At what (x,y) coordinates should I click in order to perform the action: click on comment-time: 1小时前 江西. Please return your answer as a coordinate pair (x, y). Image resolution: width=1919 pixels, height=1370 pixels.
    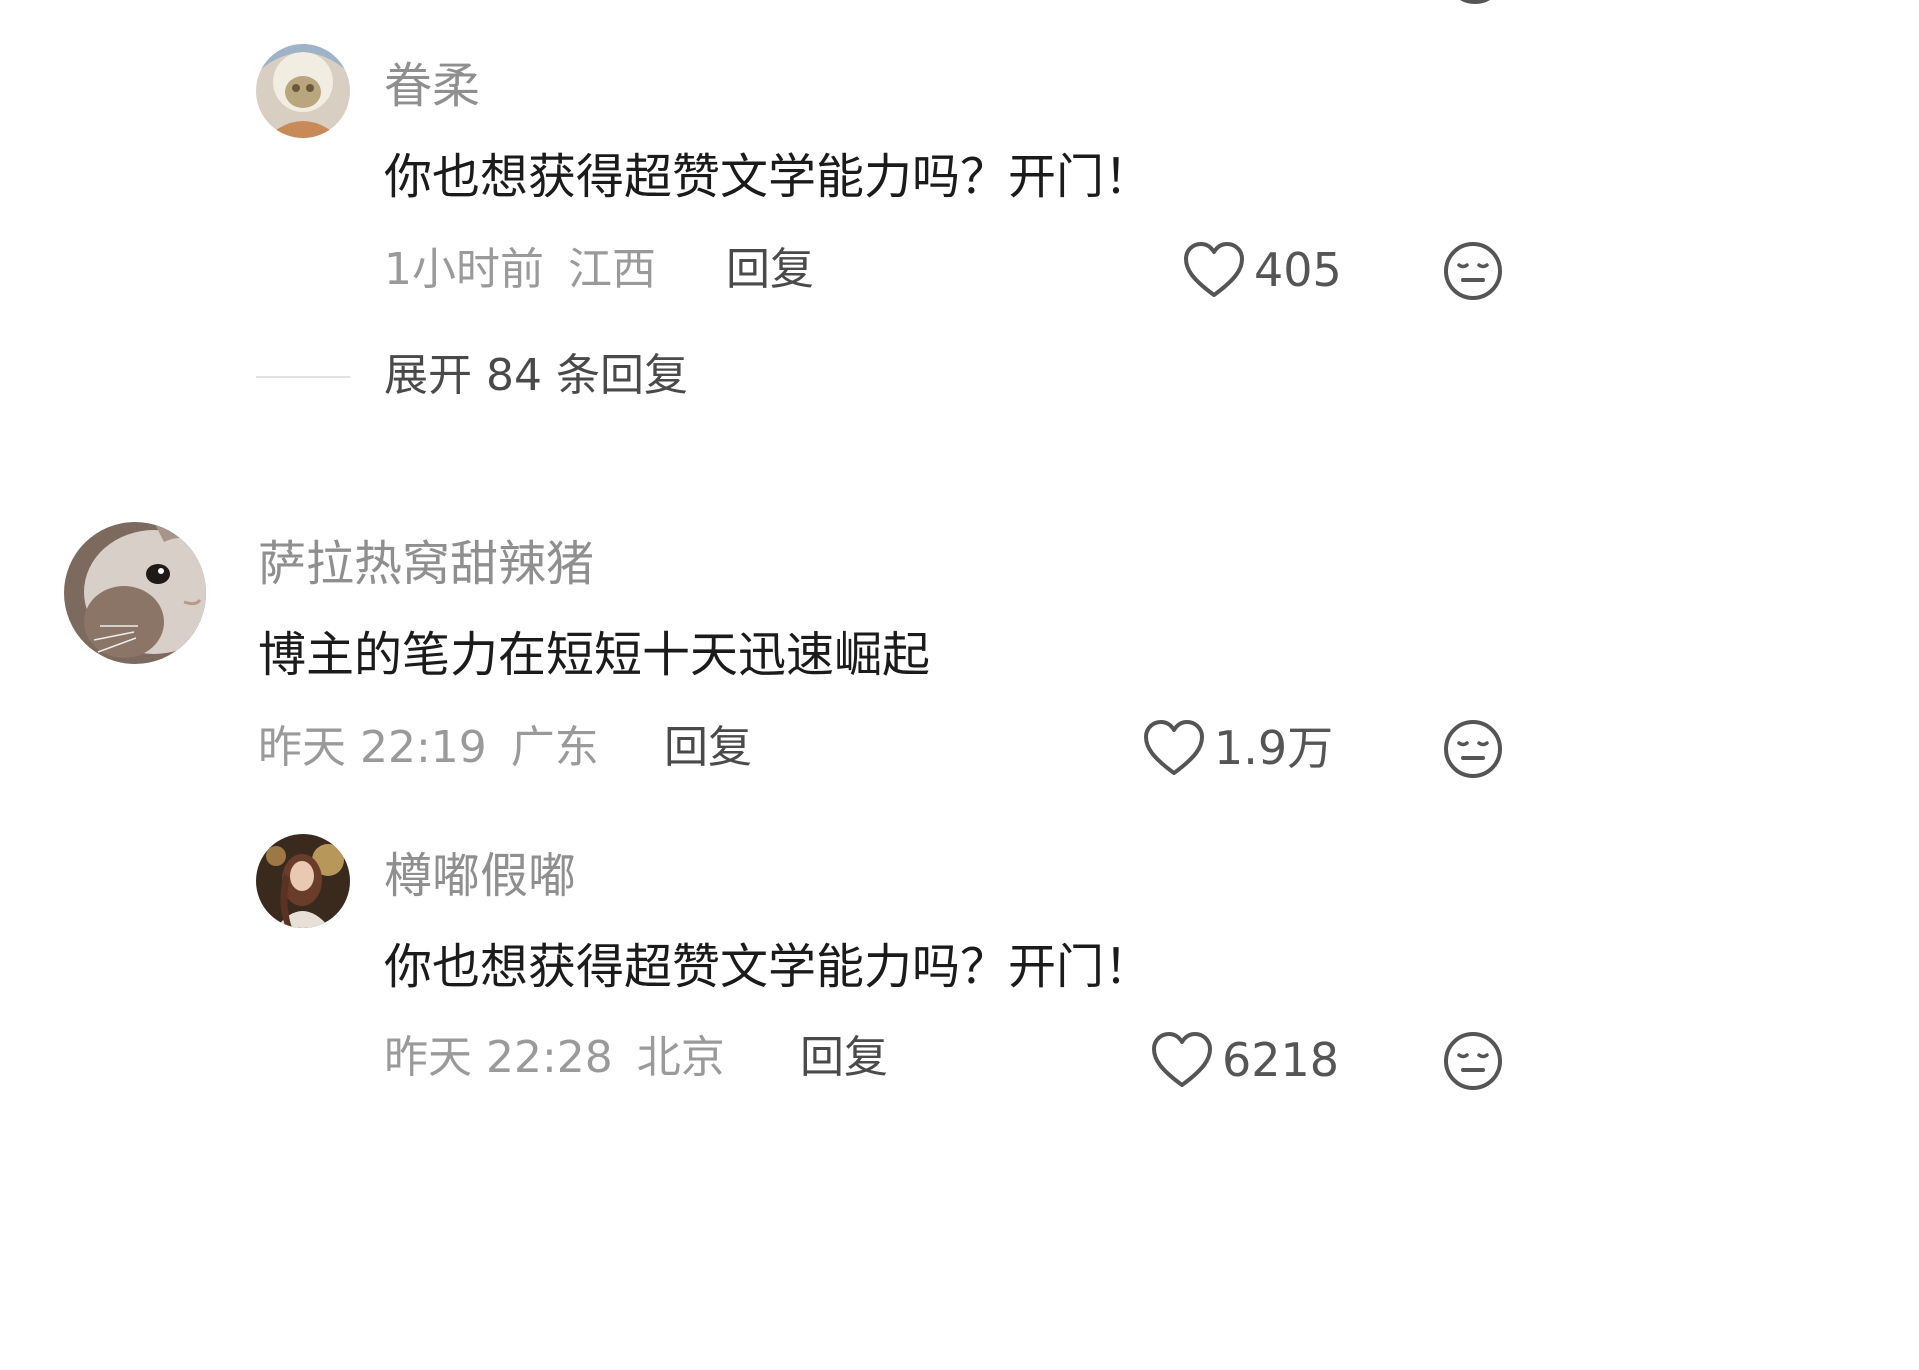
    Looking at the image, I should click on (520, 270).